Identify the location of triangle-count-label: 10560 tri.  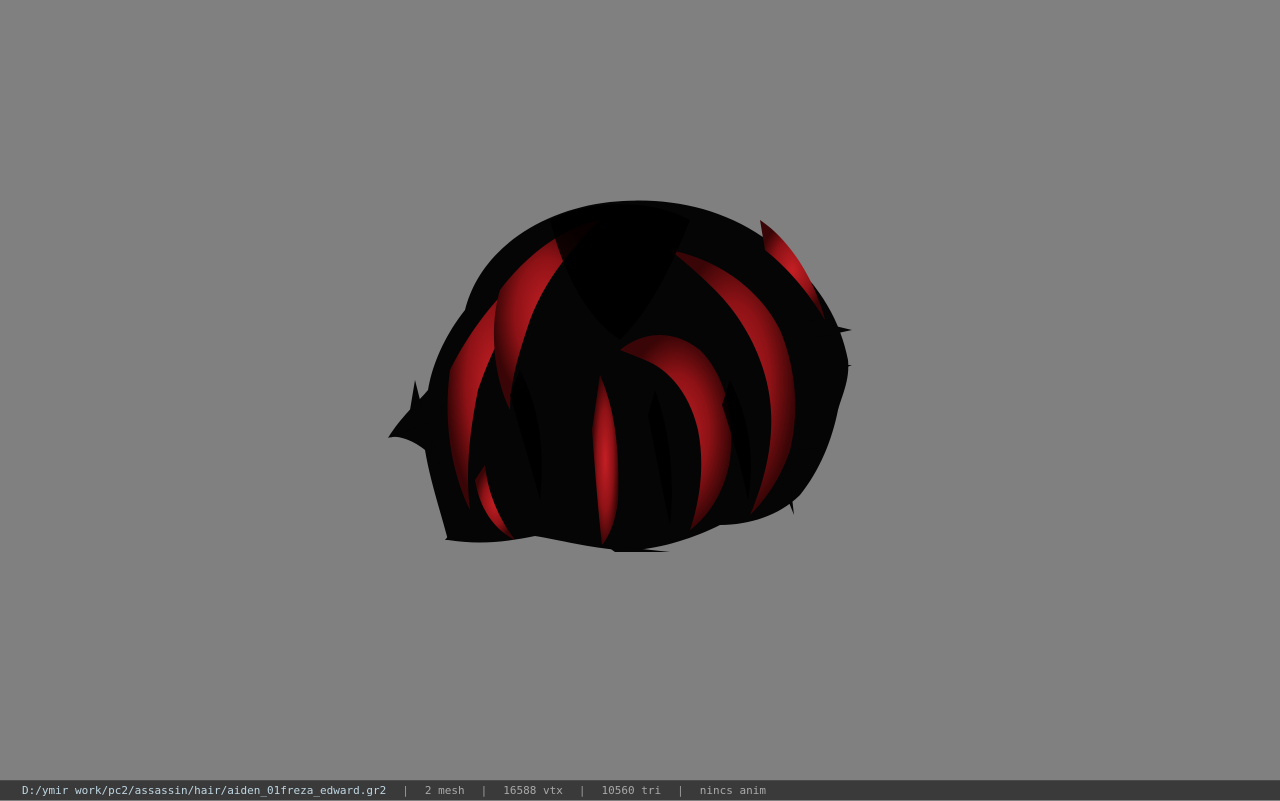
(631, 790).